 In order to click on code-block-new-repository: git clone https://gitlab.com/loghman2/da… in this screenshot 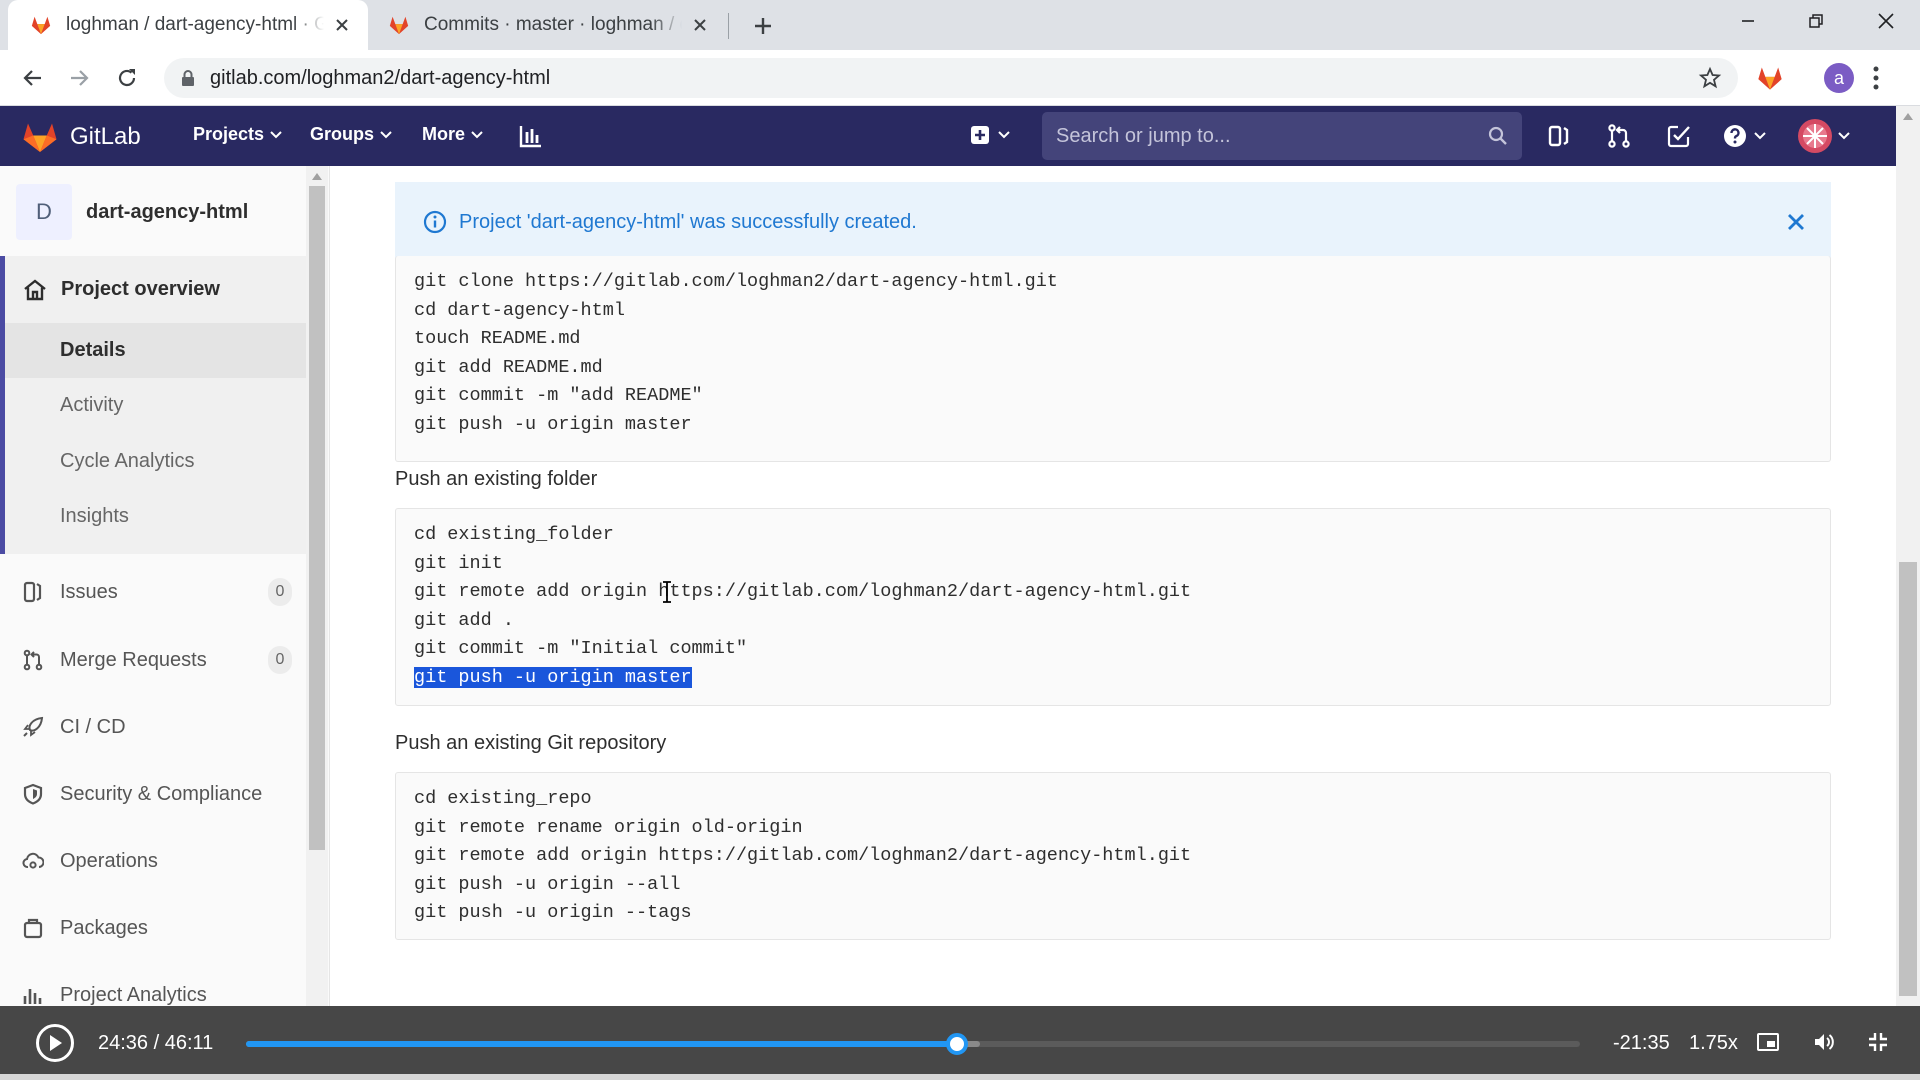, I will do `click(1113, 359)`.